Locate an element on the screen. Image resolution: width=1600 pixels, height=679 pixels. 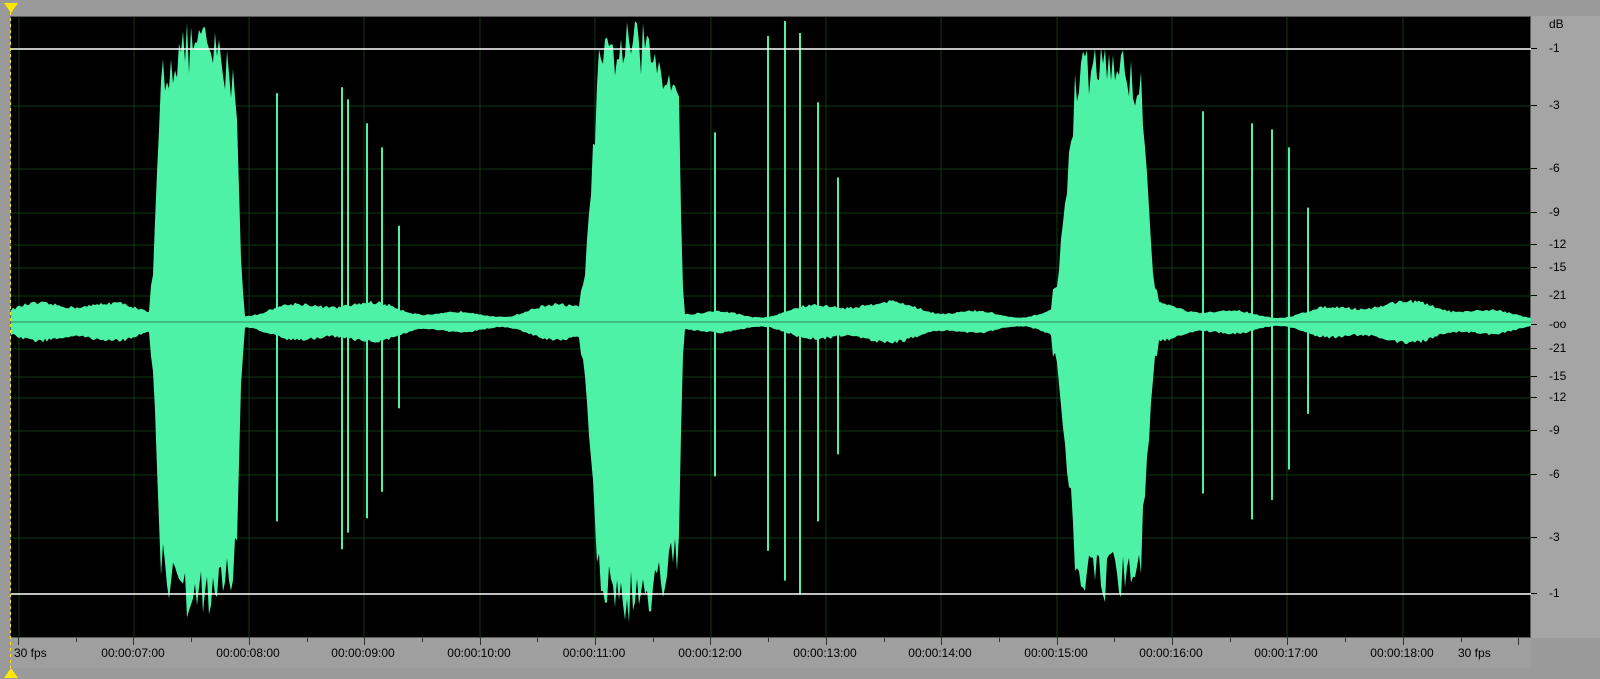
db-ruler: dB -1 -3 -6 -9 -12 -15 -21 -oo -21 -15 -12 -9 -6 -3 -1 is located at coordinates (1565, 327).